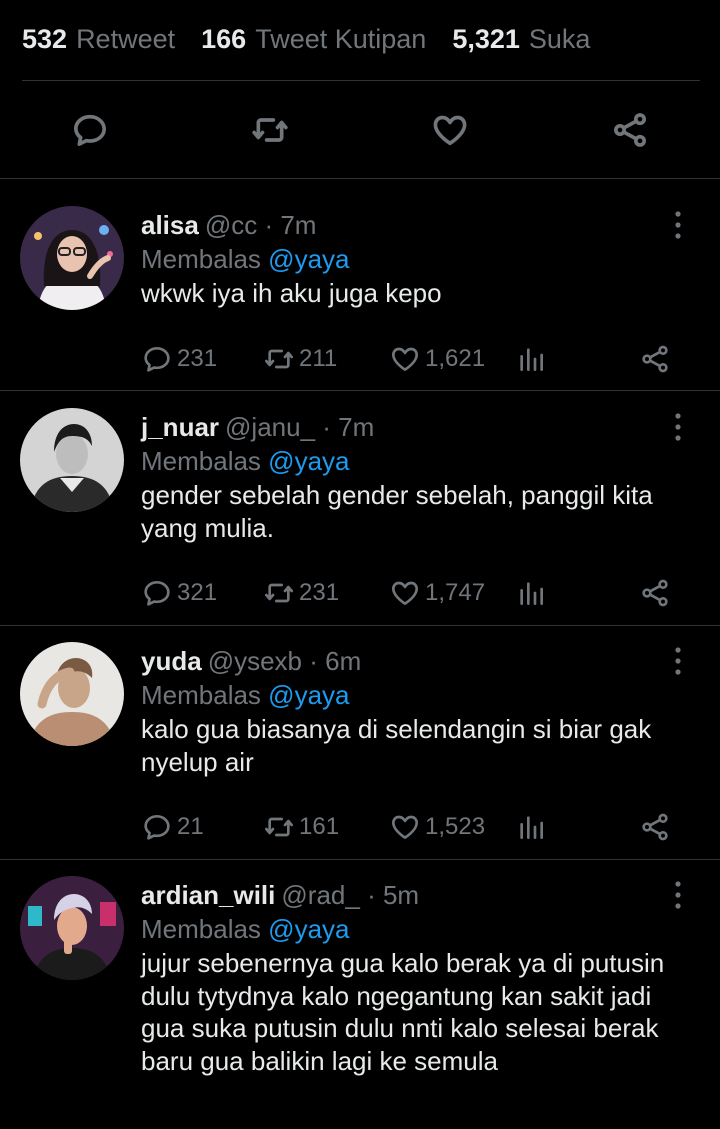 This screenshot has width=720, height=1129. Describe the element at coordinates (455, 826) in the screenshot. I see `like-count: 1,523` at that location.